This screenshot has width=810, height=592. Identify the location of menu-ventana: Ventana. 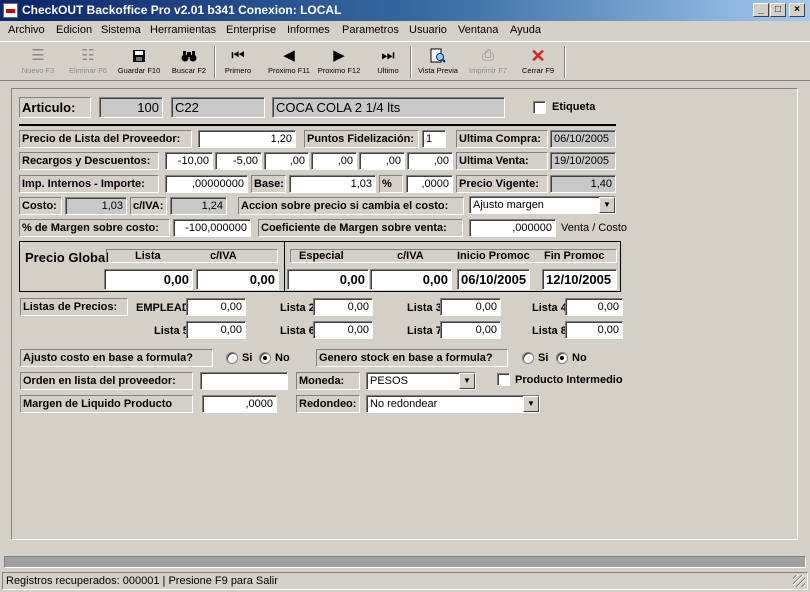
(478, 30).